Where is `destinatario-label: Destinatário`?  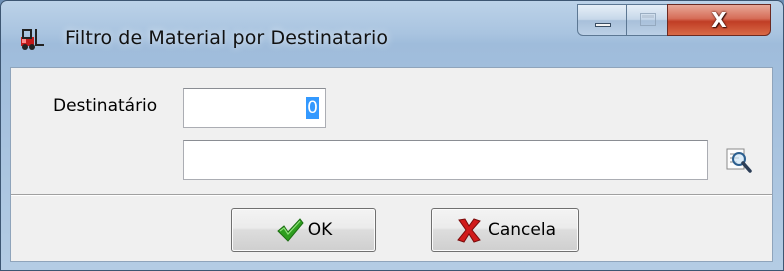
destinatario-label: Destinatário is located at coordinates (105, 106).